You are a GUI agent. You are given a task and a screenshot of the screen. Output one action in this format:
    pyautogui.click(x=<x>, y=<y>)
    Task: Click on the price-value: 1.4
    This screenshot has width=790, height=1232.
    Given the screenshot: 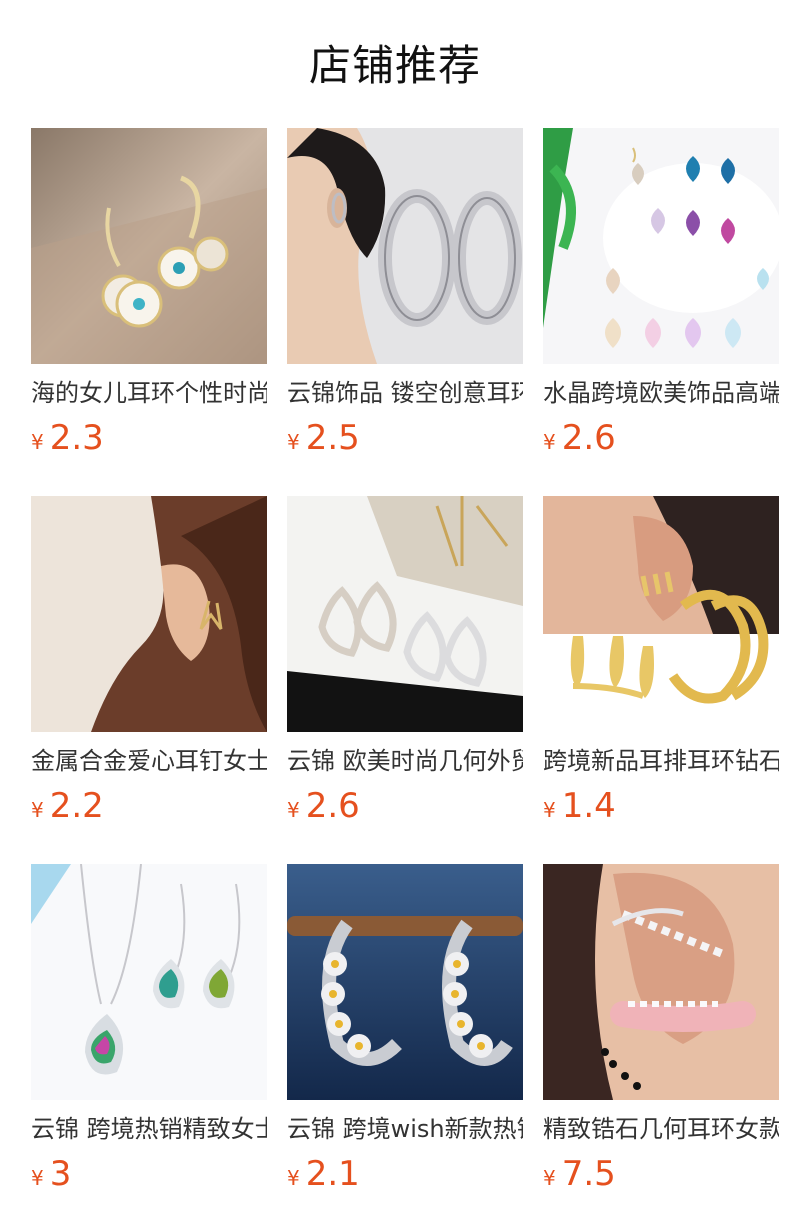 What is the action you would take?
    pyautogui.click(x=588, y=806)
    